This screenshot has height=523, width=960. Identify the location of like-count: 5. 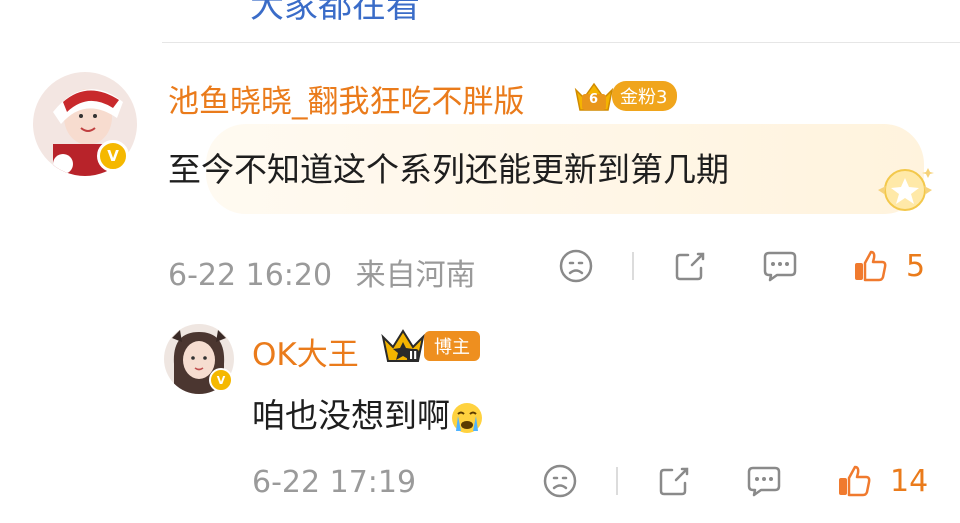
(916, 266).